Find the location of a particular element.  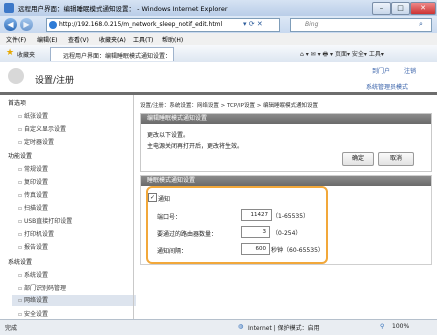

sidebar-item-timer: 定时器设置 is located at coordinates (36, 141).